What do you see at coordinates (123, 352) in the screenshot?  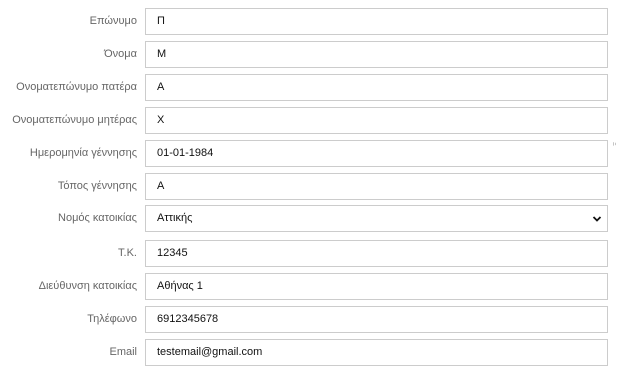 I see `email-label: Email` at bounding box center [123, 352].